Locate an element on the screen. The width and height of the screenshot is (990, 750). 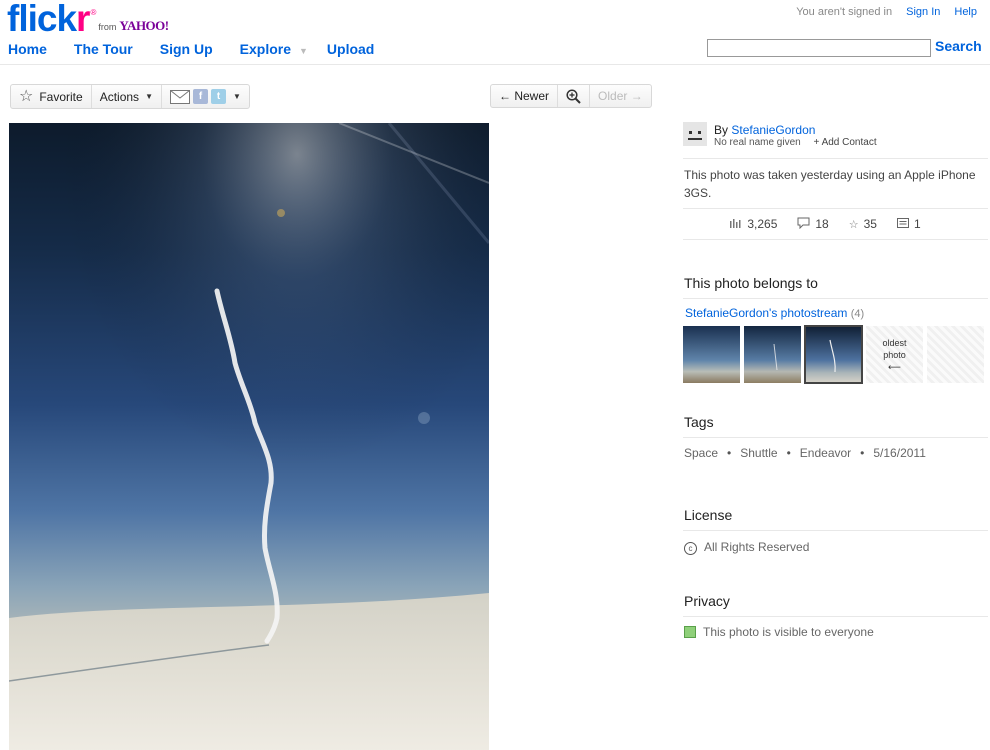
newer-button: ← Newer is located at coordinates (525, 96).